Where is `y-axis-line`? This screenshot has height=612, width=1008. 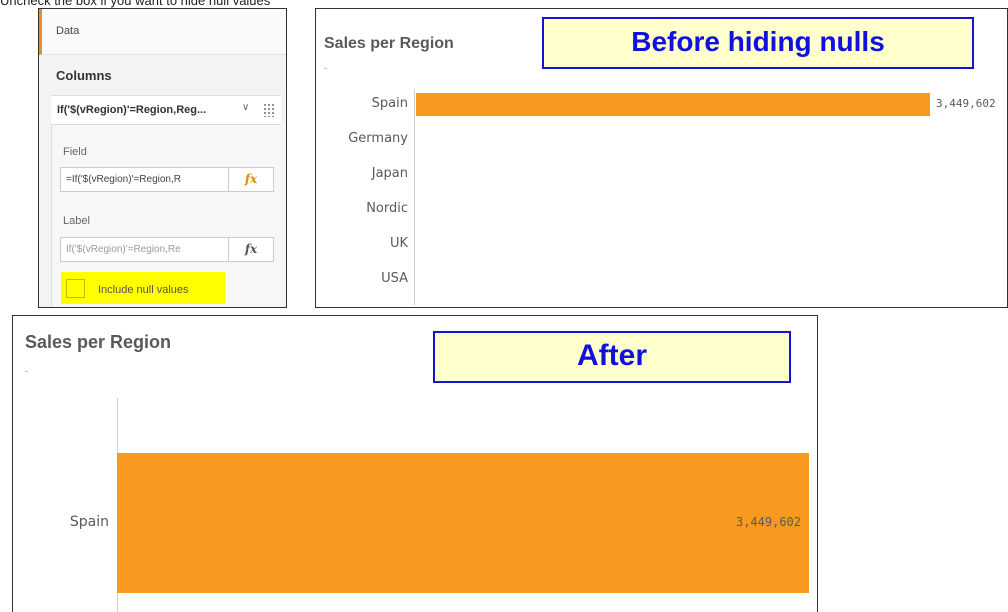 y-axis-line is located at coordinates (414, 197).